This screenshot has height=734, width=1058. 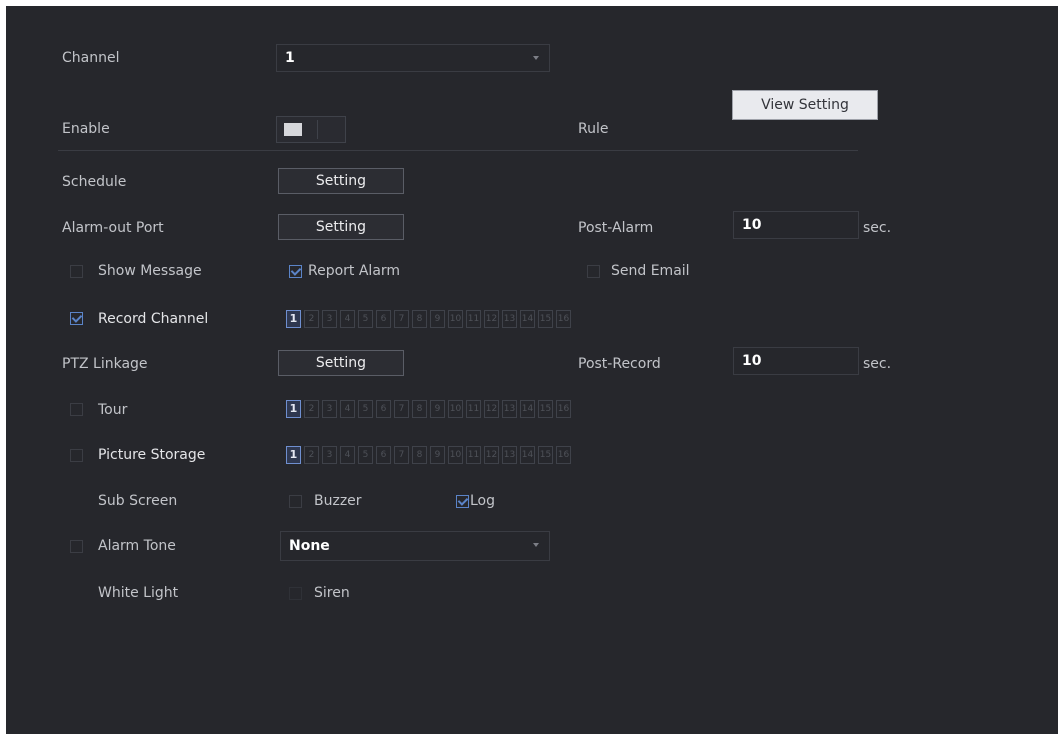 I want to click on alarm-tone-select-value: None, so click(x=309, y=546).